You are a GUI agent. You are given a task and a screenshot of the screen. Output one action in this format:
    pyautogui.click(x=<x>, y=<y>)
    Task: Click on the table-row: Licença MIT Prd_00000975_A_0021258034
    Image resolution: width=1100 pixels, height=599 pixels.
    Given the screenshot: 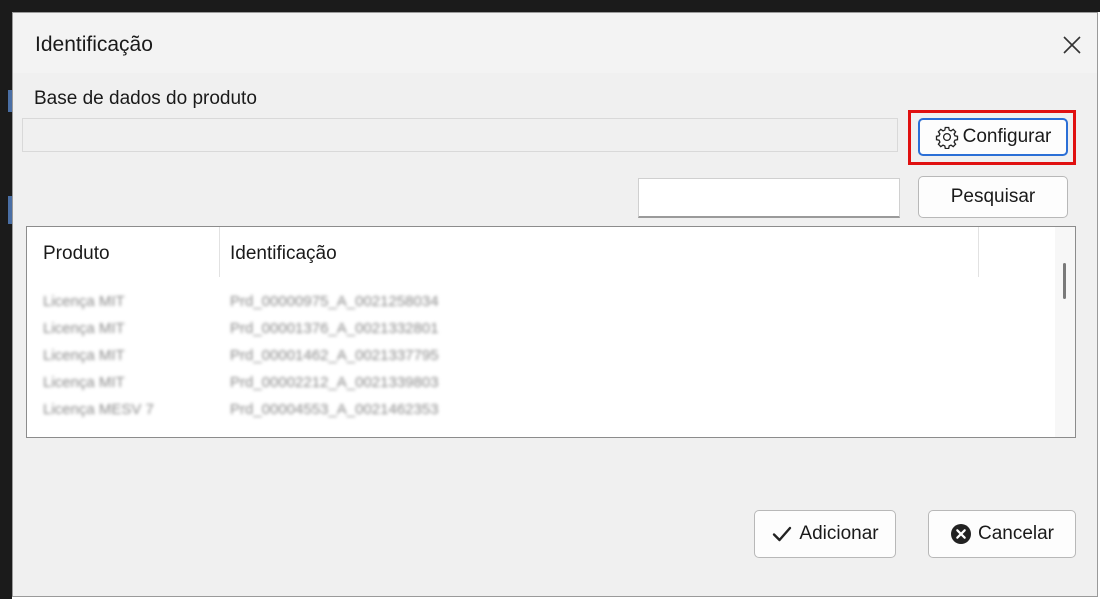 What is the action you would take?
    pyautogui.click(x=527, y=306)
    